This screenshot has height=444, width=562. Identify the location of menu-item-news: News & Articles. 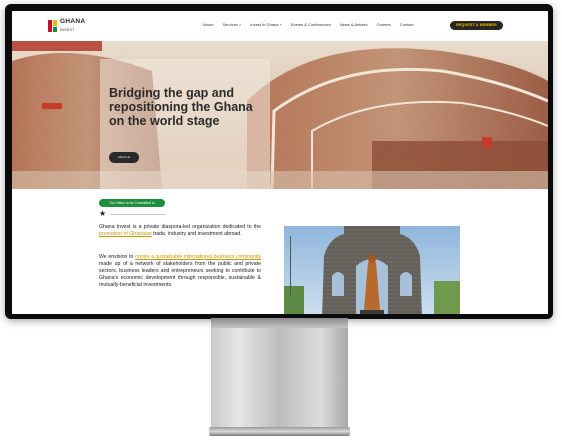
(354, 24).